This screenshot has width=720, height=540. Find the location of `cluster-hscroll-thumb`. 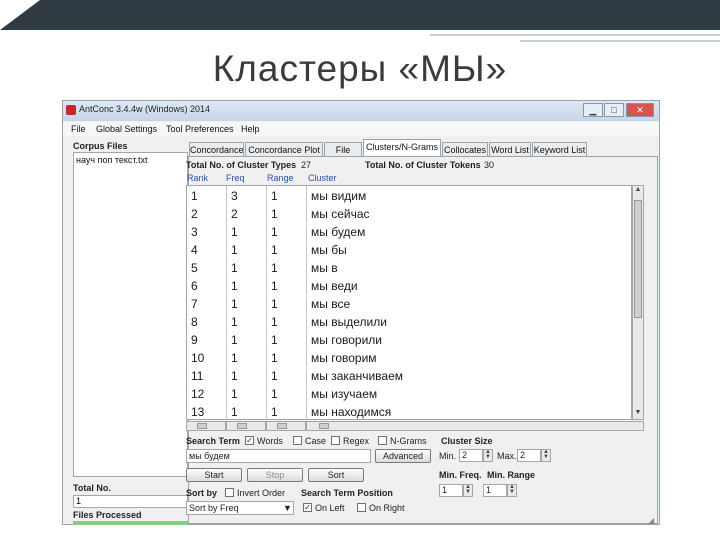

cluster-hscroll-thumb is located at coordinates (324, 426).